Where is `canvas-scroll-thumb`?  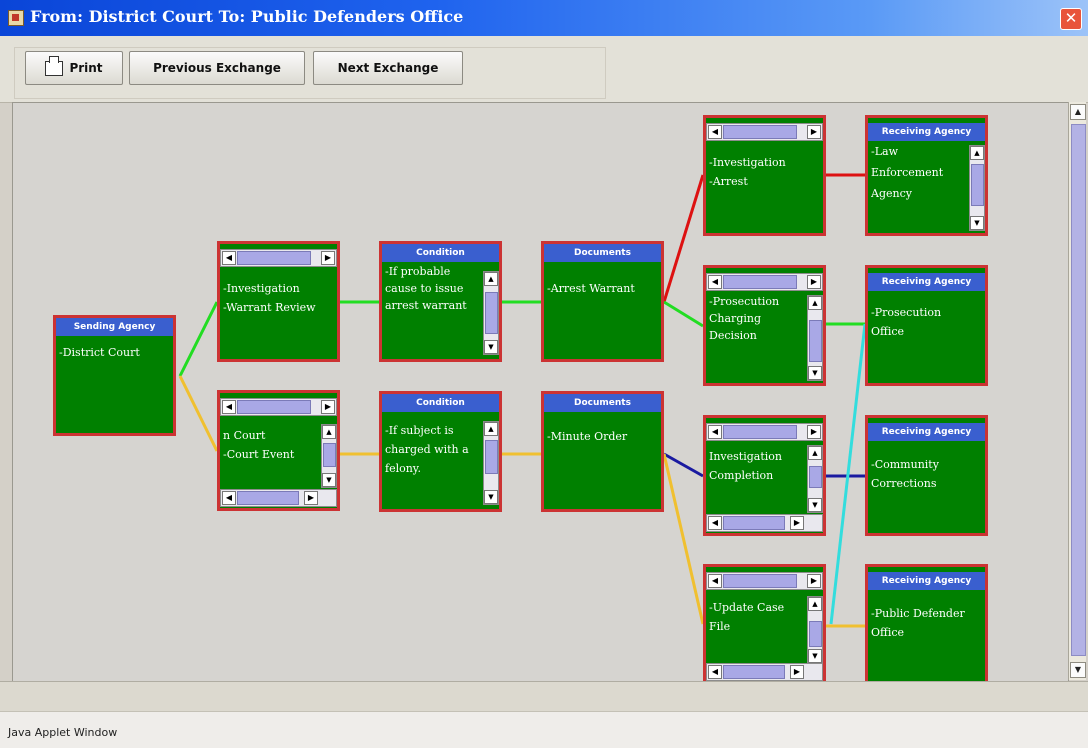
canvas-scroll-thumb is located at coordinates (1078, 390).